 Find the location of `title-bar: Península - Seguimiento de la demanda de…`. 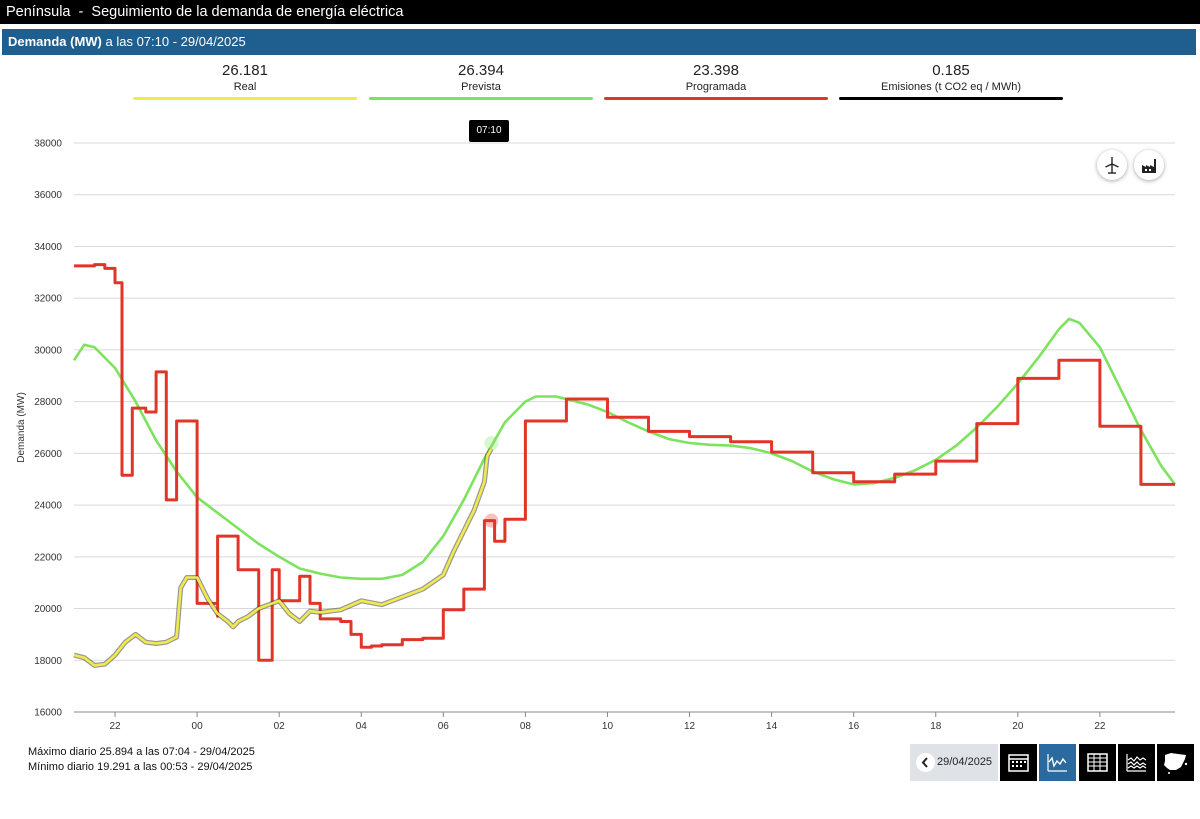

title-bar: Península - Seguimiento de la demanda de… is located at coordinates (600, 12).